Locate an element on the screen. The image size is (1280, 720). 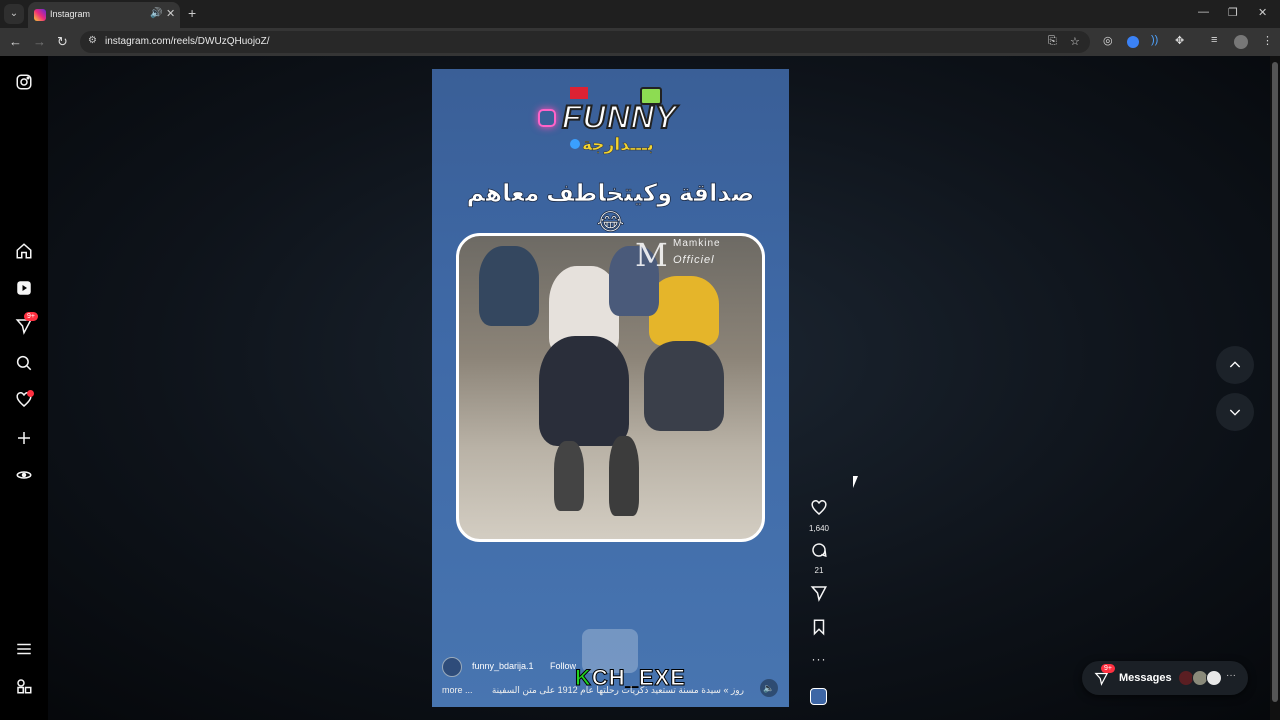
mouse-cursor is located at coordinates (858, 482).